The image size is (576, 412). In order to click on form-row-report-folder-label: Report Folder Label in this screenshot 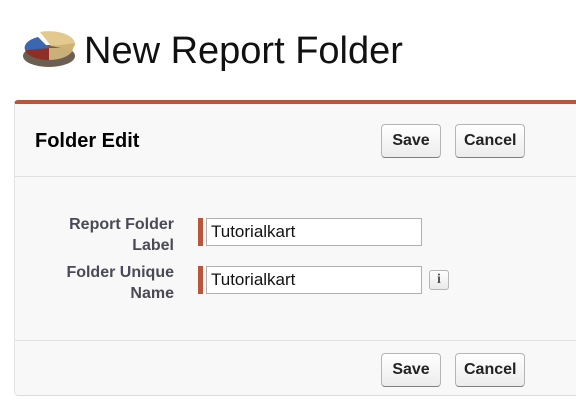, I will do `click(295, 236)`.